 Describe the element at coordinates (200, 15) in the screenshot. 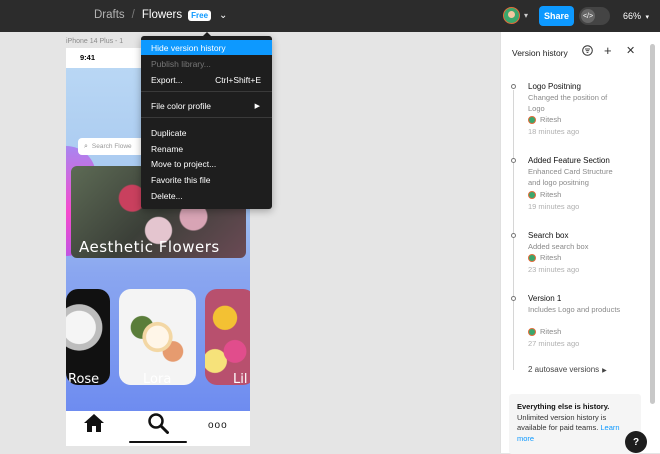

I see `plan-badge: Free` at that location.